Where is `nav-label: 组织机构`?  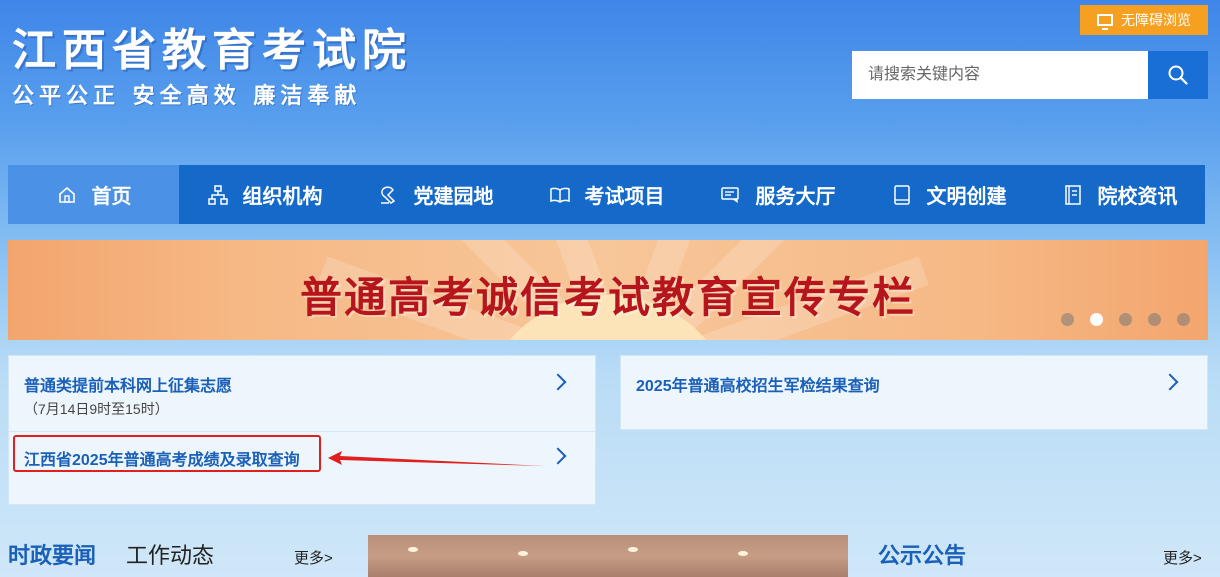
nav-label: 组织机构 is located at coordinates (282, 197).